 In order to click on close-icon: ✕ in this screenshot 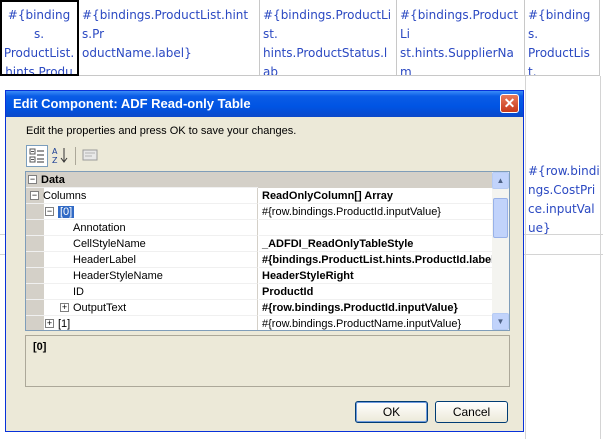, I will do `click(509, 103)`.